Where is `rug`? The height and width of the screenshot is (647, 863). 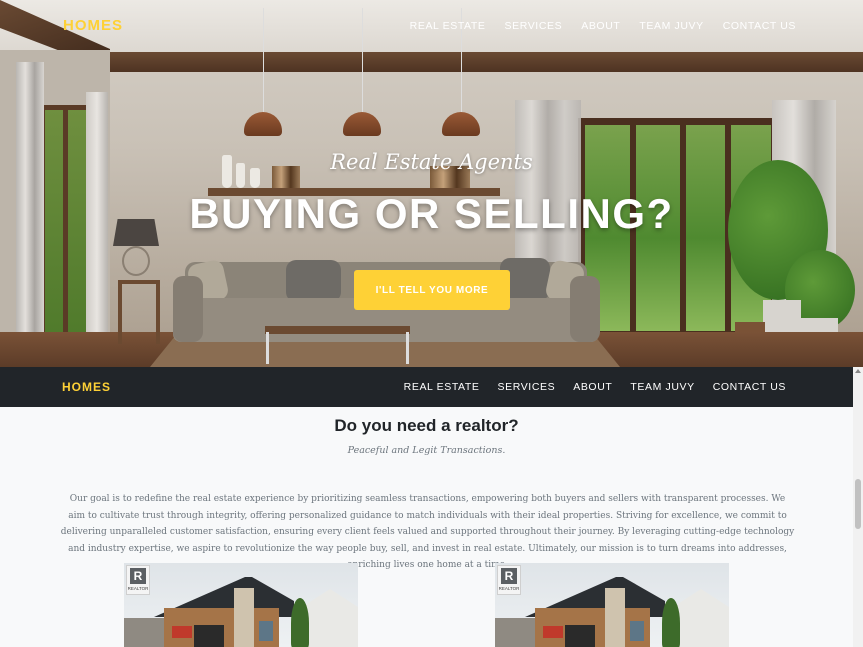 rug is located at coordinates (385, 352).